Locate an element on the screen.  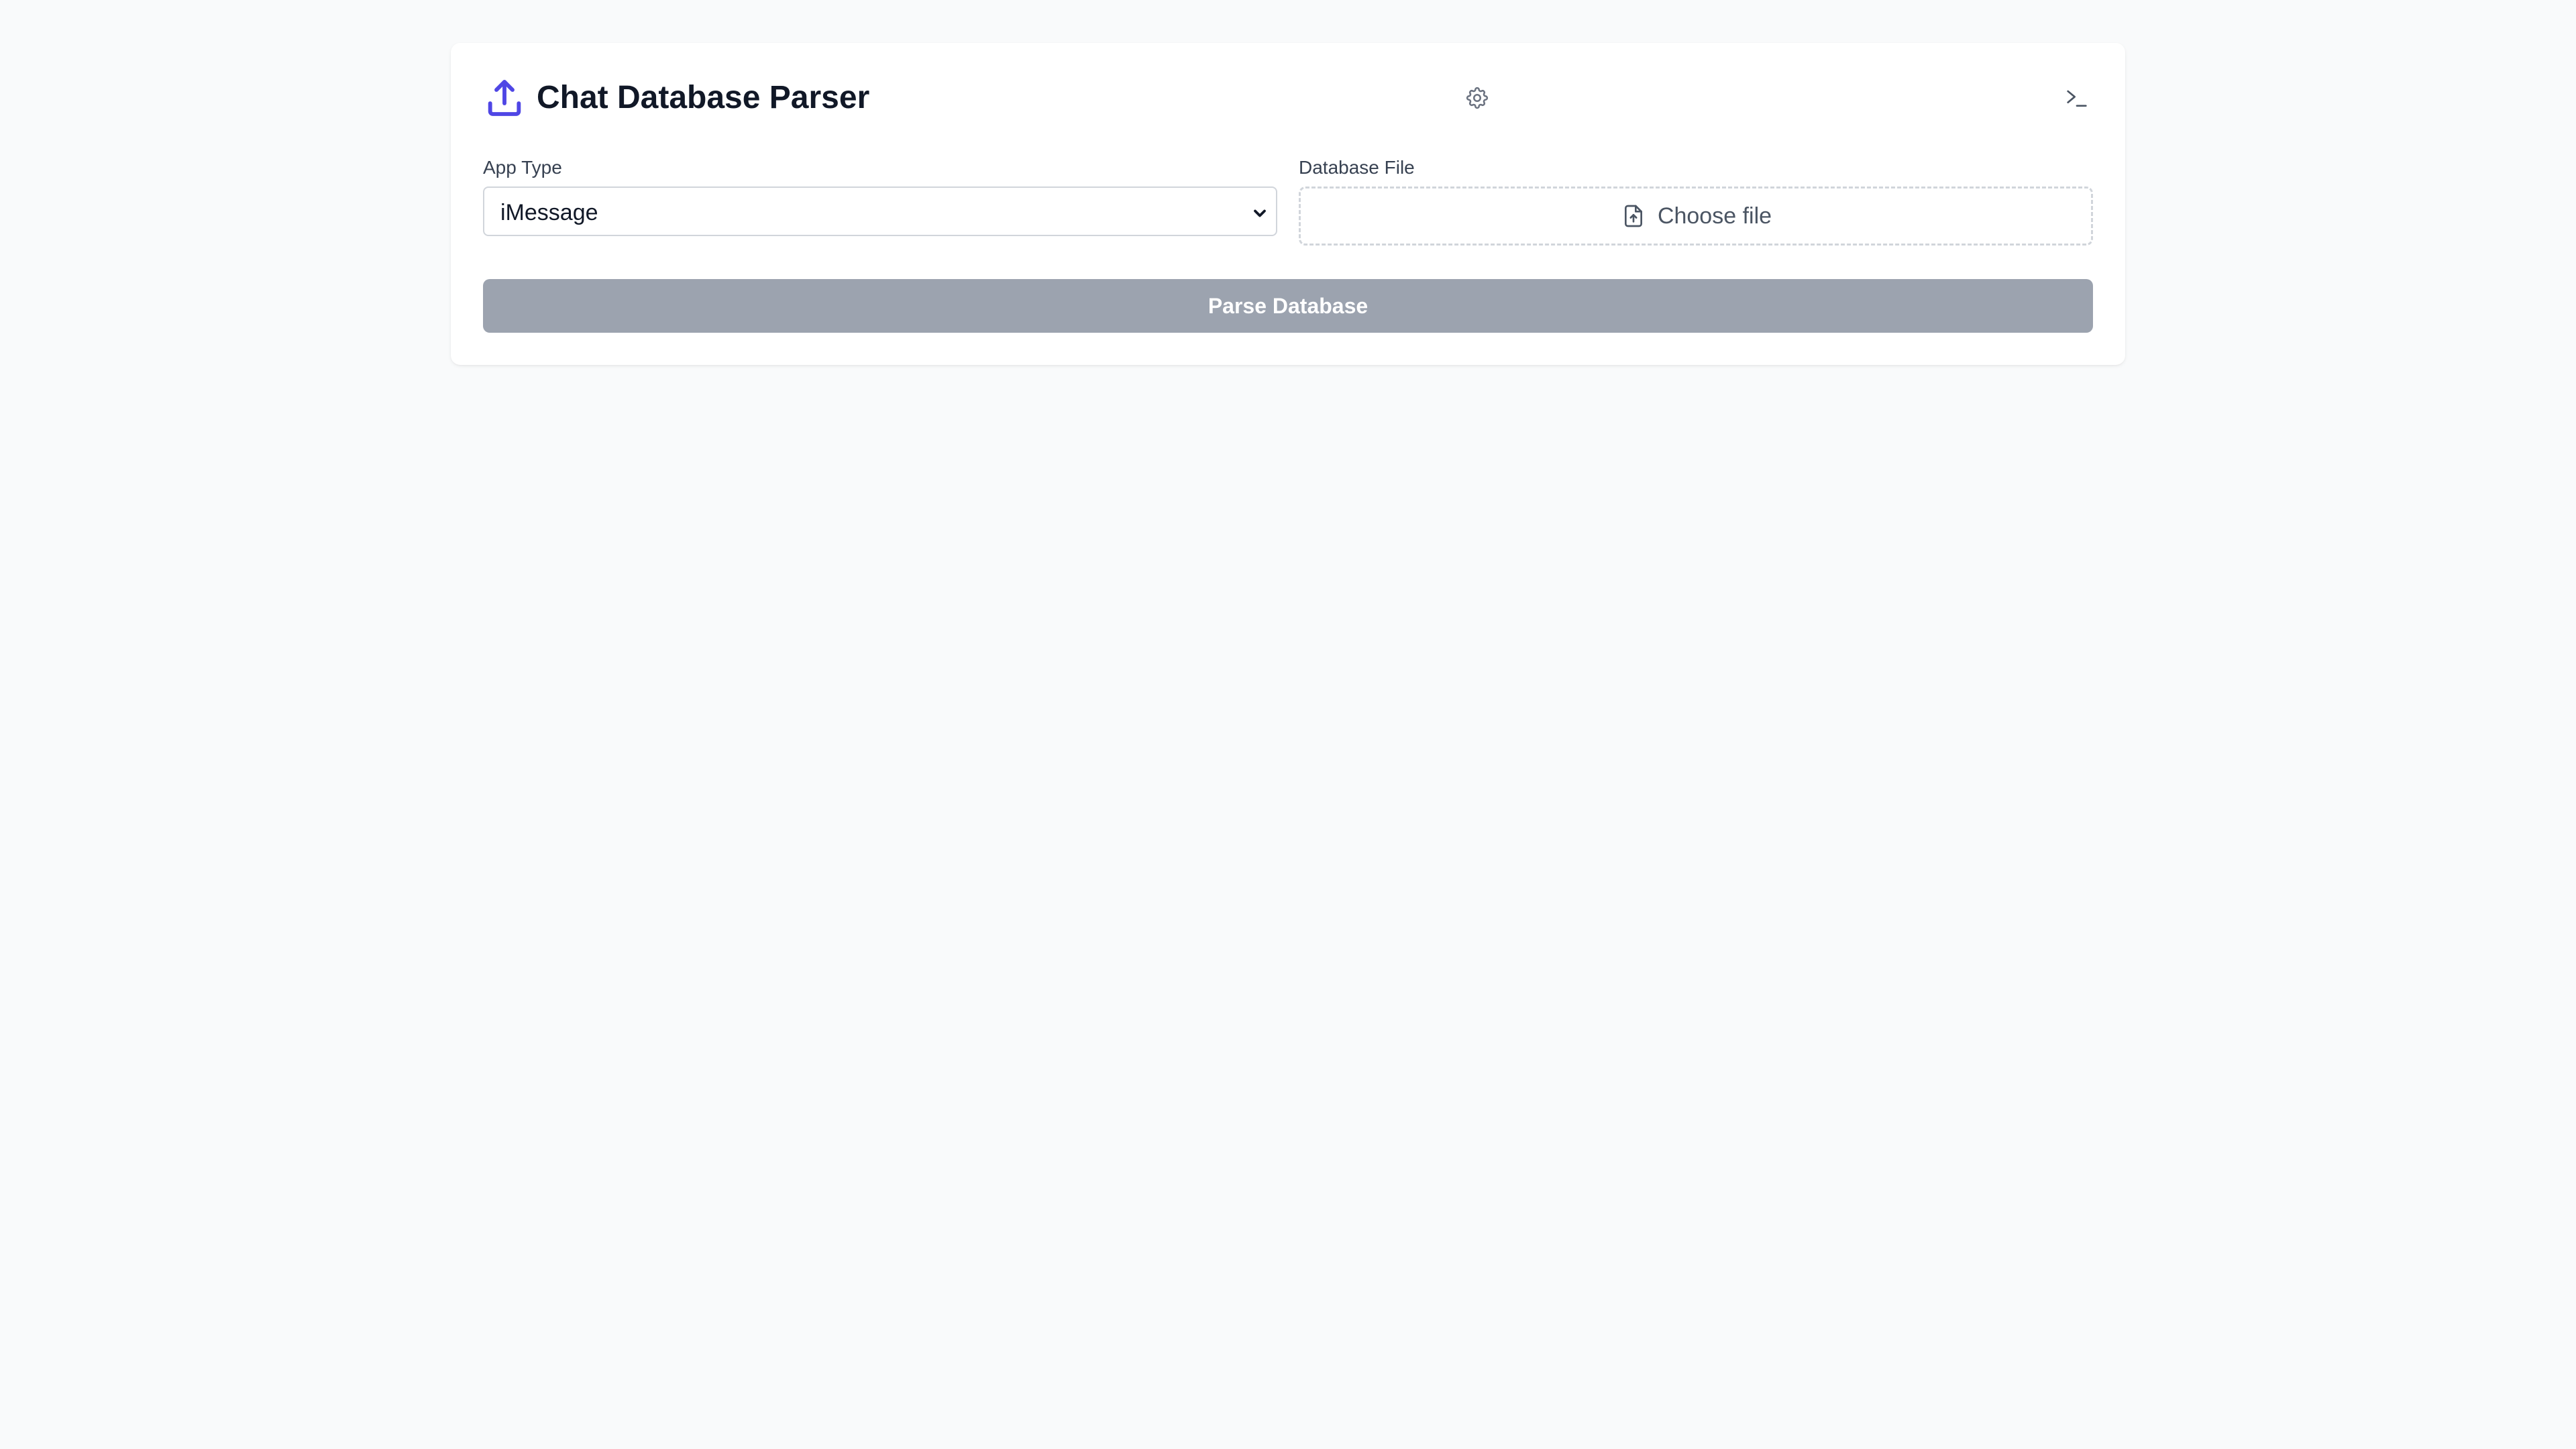
upload-tray-icon is located at coordinates (504, 97).